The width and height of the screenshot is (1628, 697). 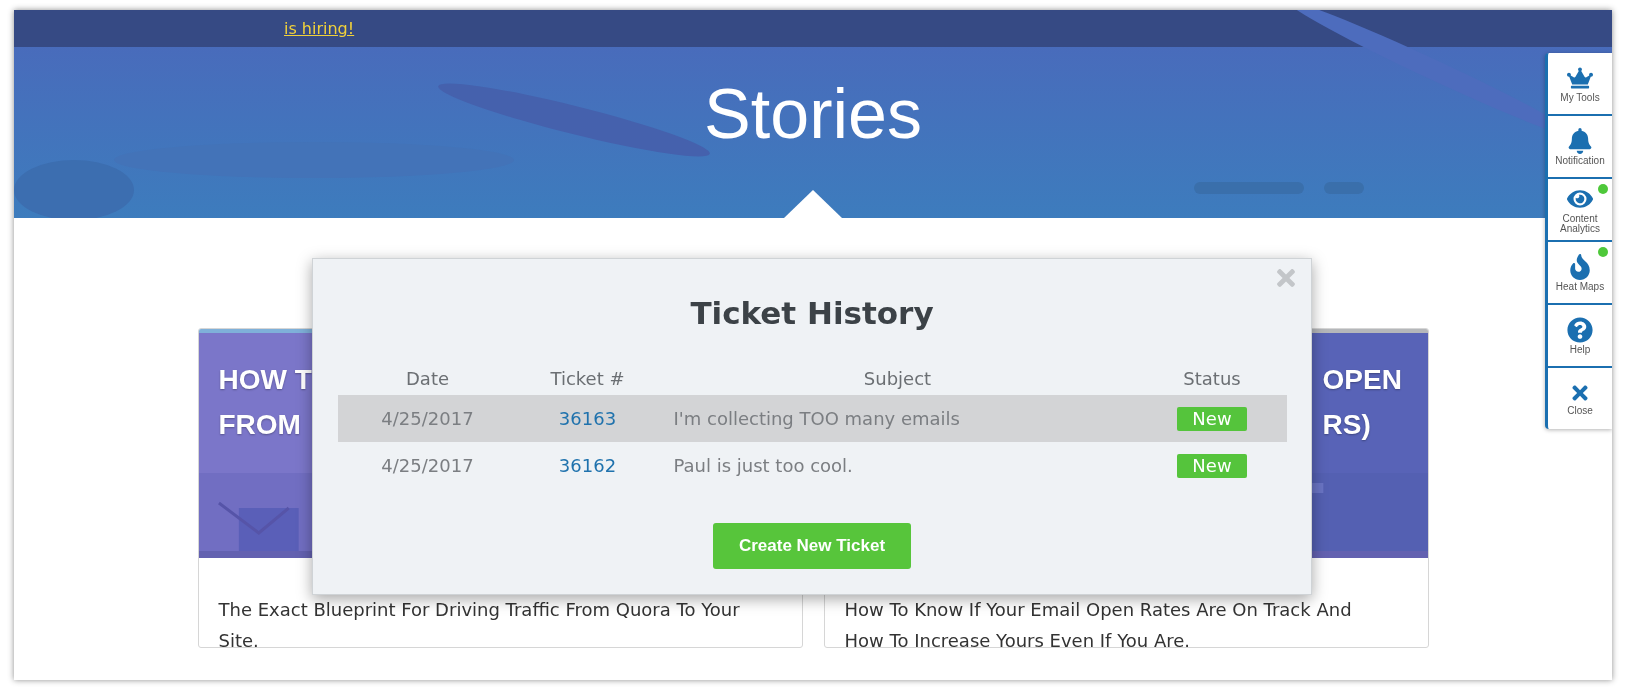 What do you see at coordinates (1580, 398) in the screenshot?
I see `sidebar-item: Close` at bounding box center [1580, 398].